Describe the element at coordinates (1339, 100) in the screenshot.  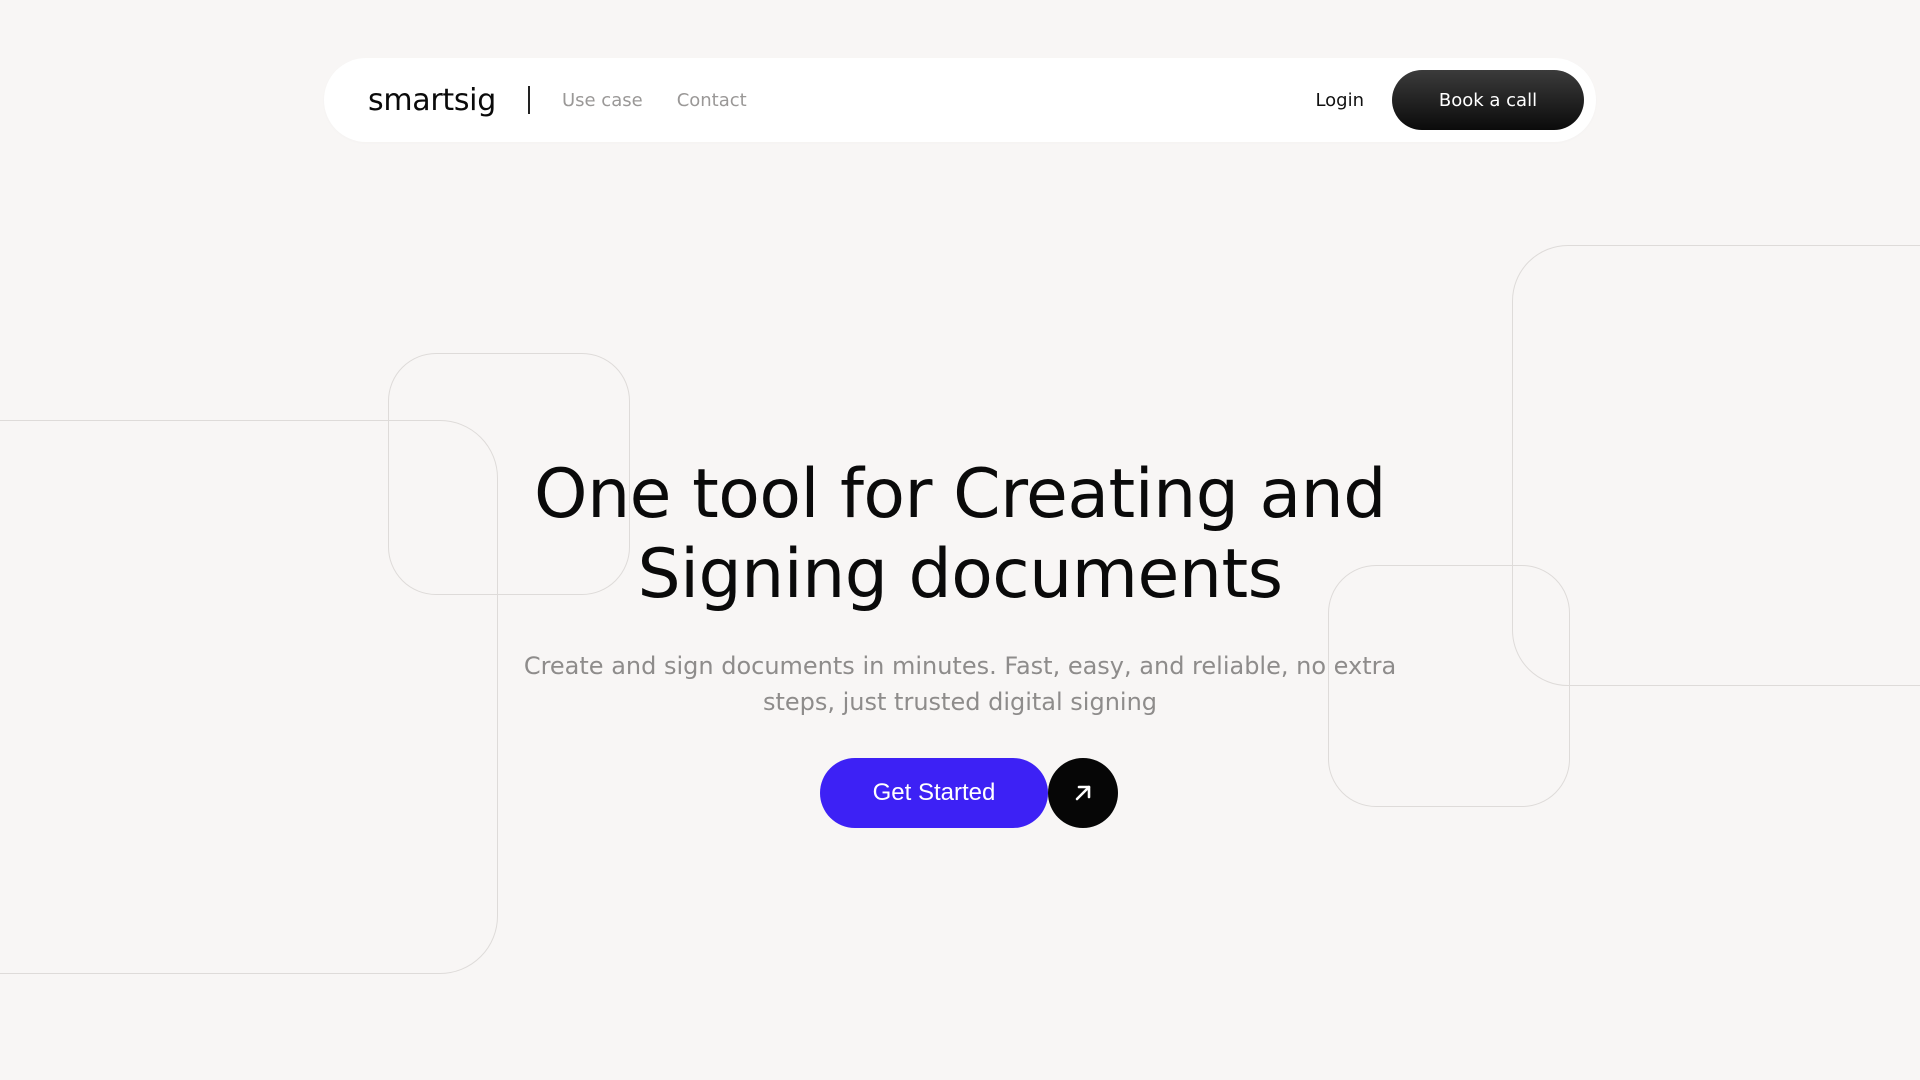
I see `login-link: Login` at that location.